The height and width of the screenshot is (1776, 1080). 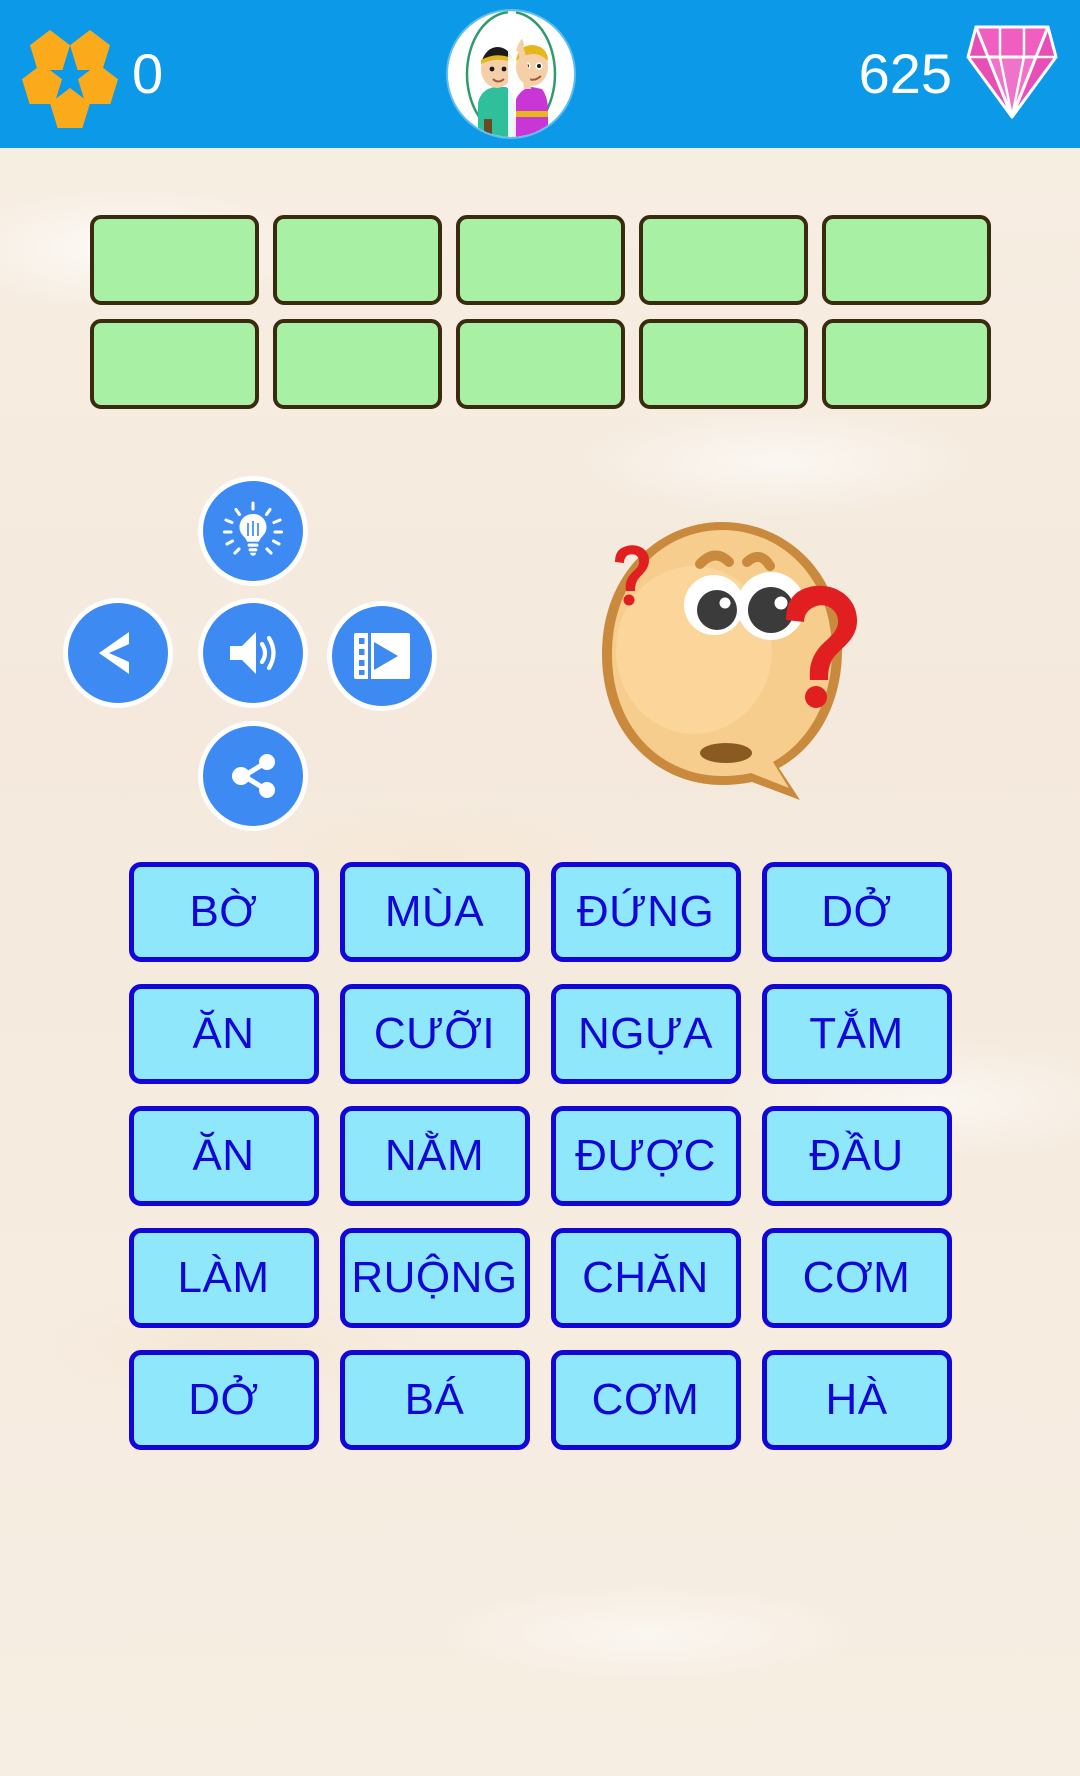 I want to click on hint-lightbulb-icon, so click(x=253, y=531).